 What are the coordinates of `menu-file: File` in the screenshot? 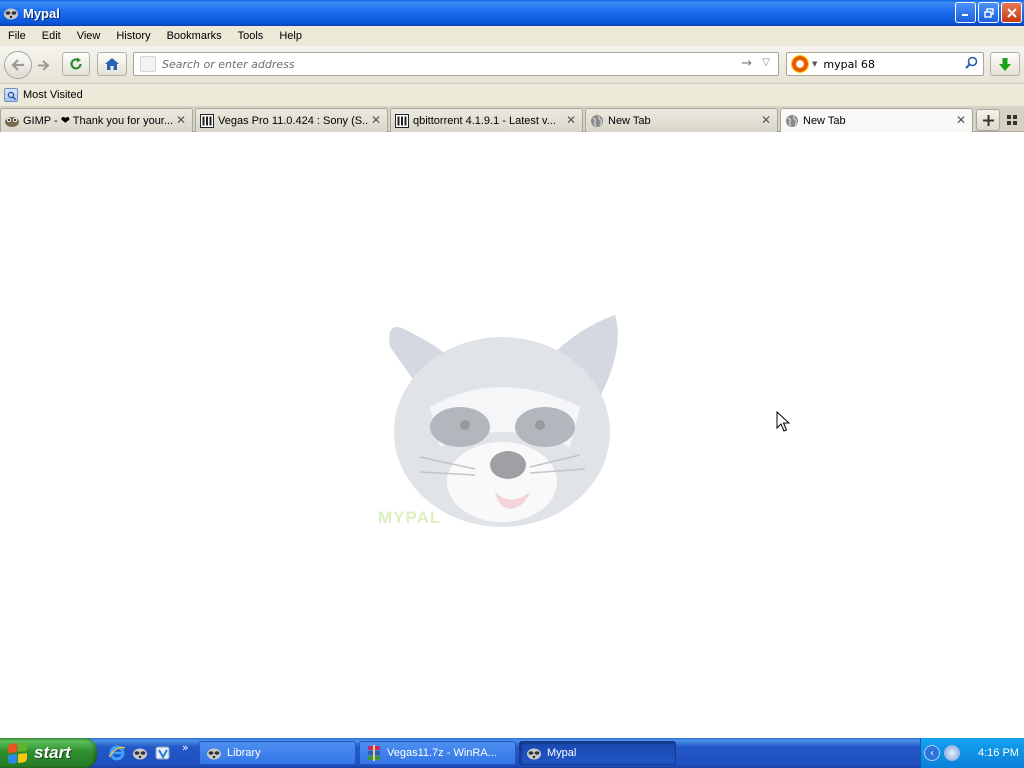 It's located at (17, 36).